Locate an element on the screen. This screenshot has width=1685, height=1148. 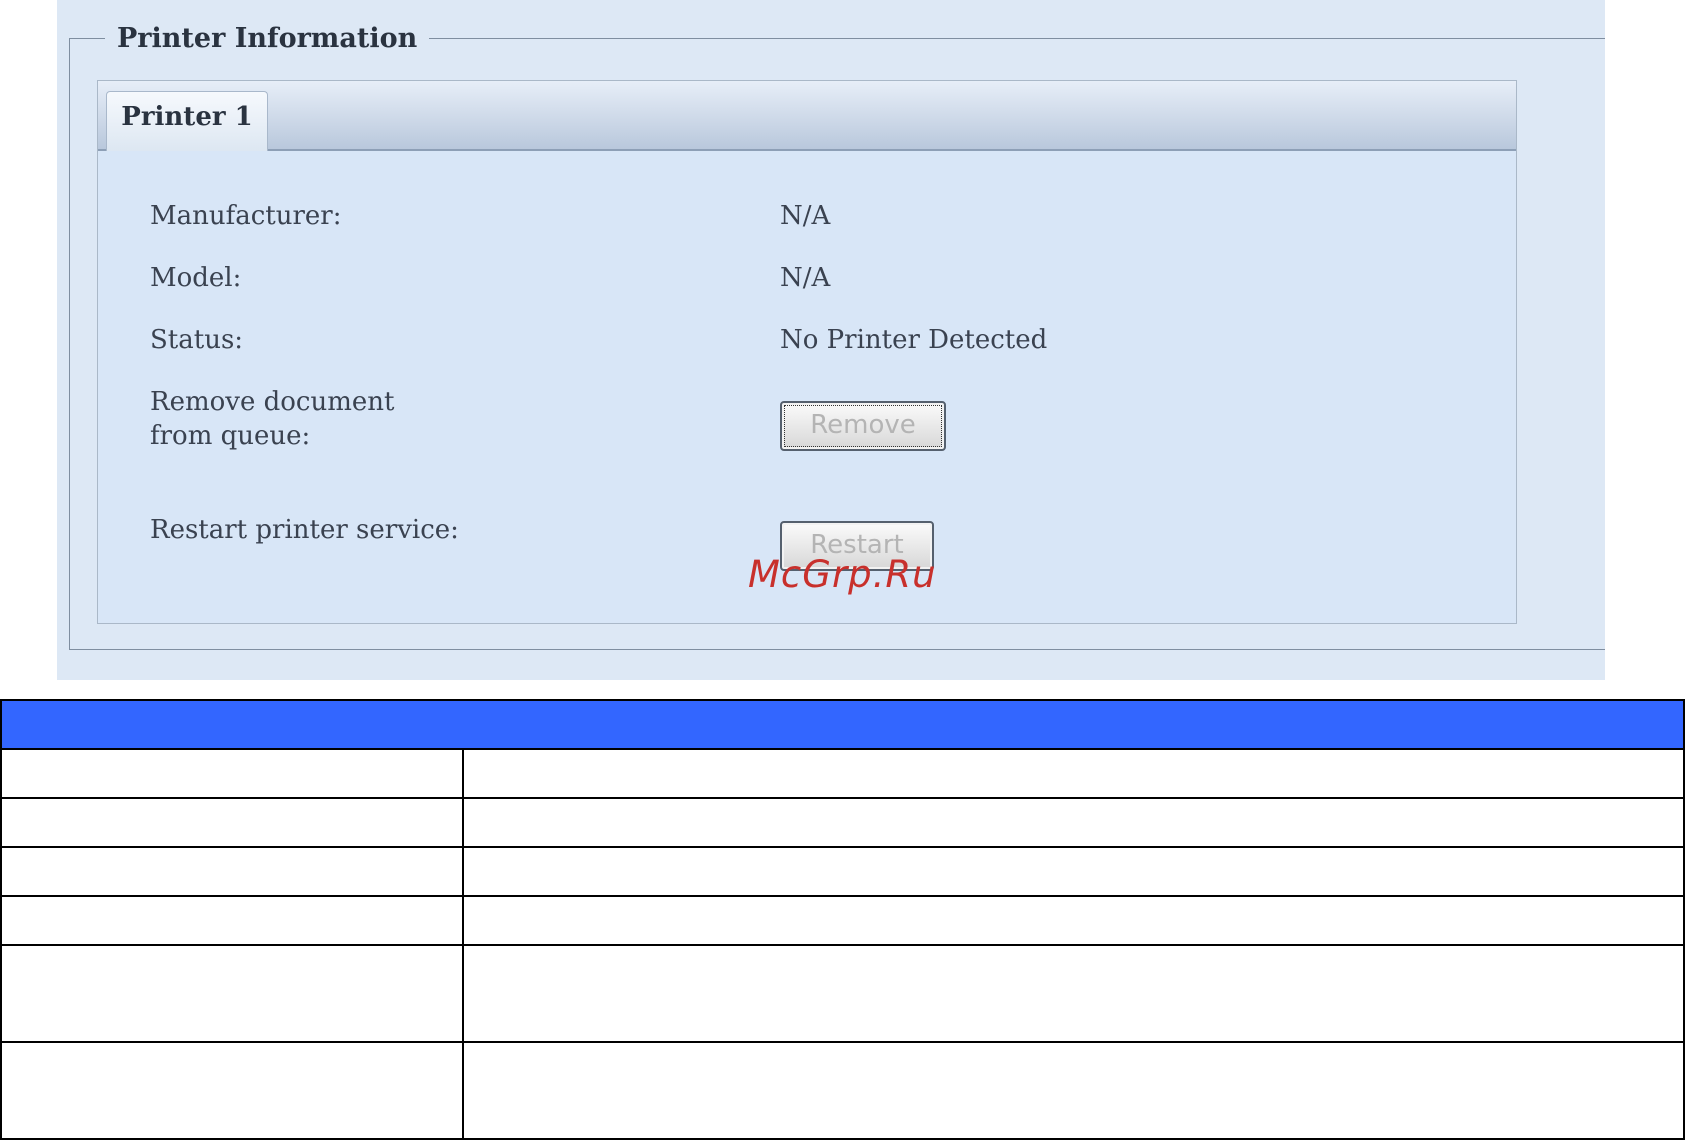
tab-printer-1: Printer 1 is located at coordinates (187, 121).